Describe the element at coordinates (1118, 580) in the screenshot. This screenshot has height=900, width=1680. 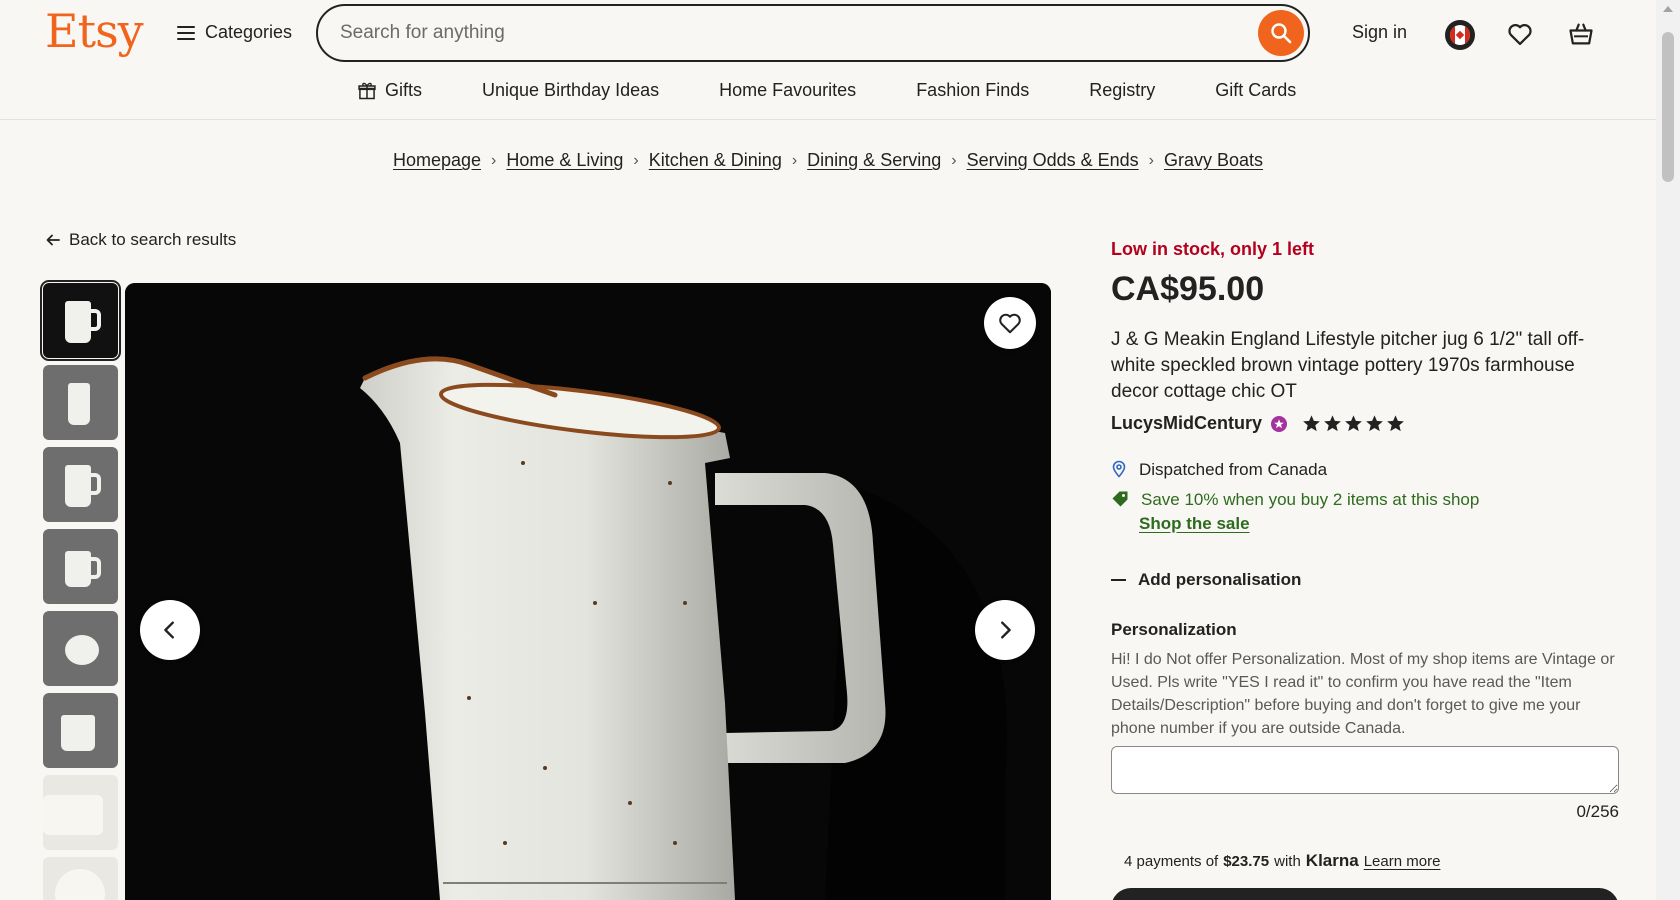
I see `minus-icon` at that location.